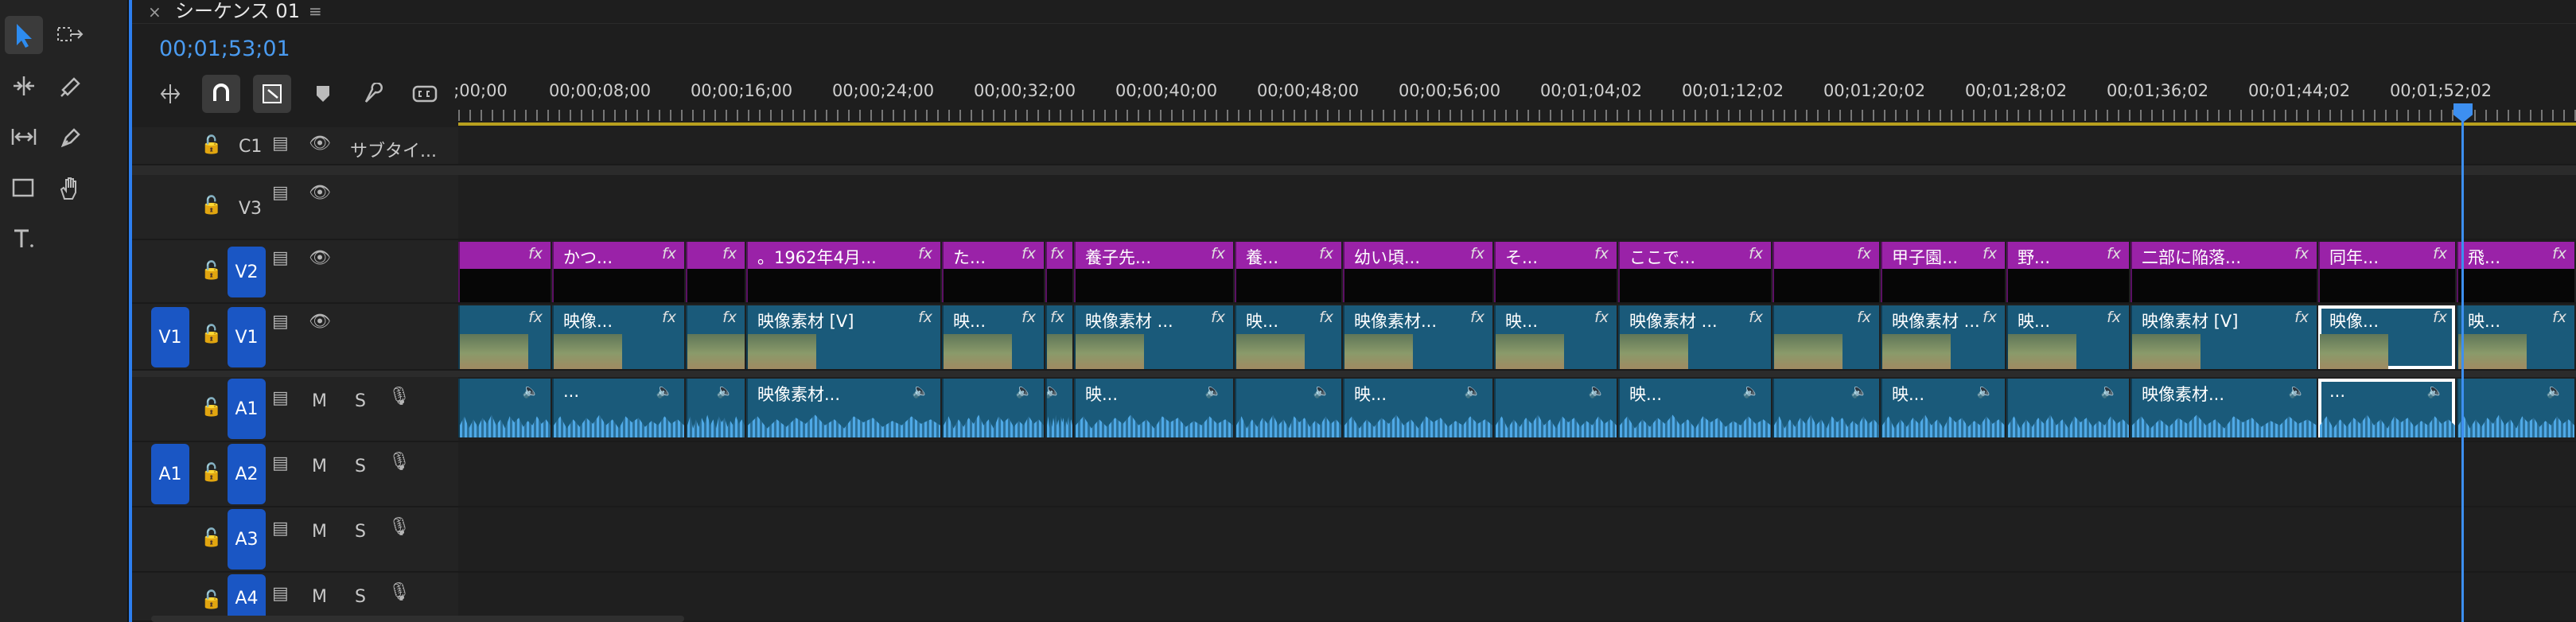 The height and width of the screenshot is (622, 2576). I want to click on add-marker-icon, so click(323, 94).